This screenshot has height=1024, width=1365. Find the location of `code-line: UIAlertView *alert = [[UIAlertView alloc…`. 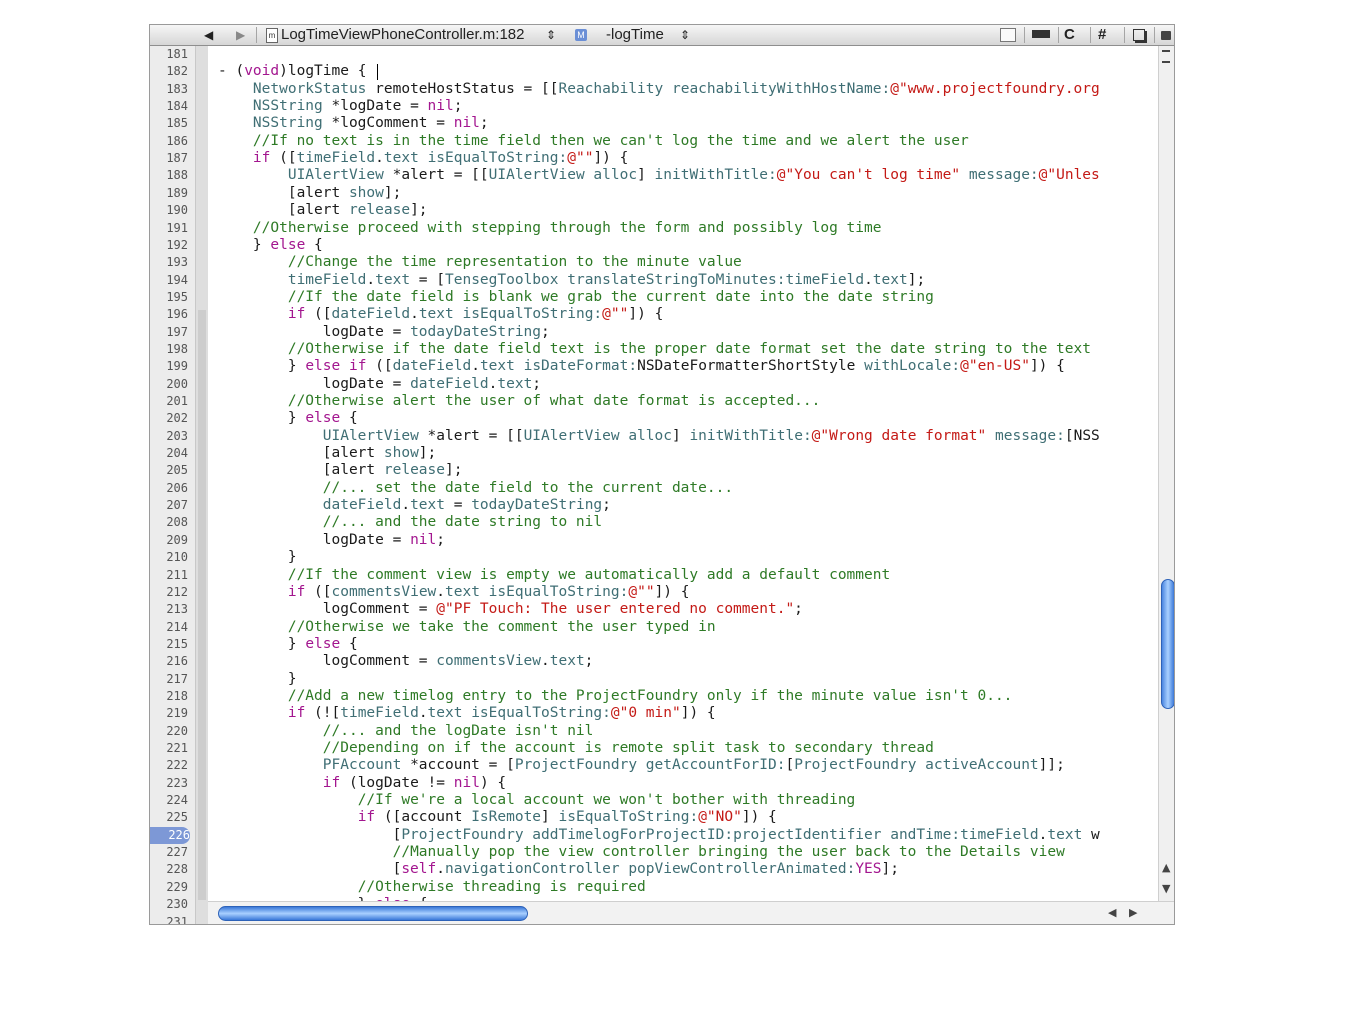

code-line: UIAlertView *alert = [[UIAlertView alloc… is located at coordinates (659, 436).